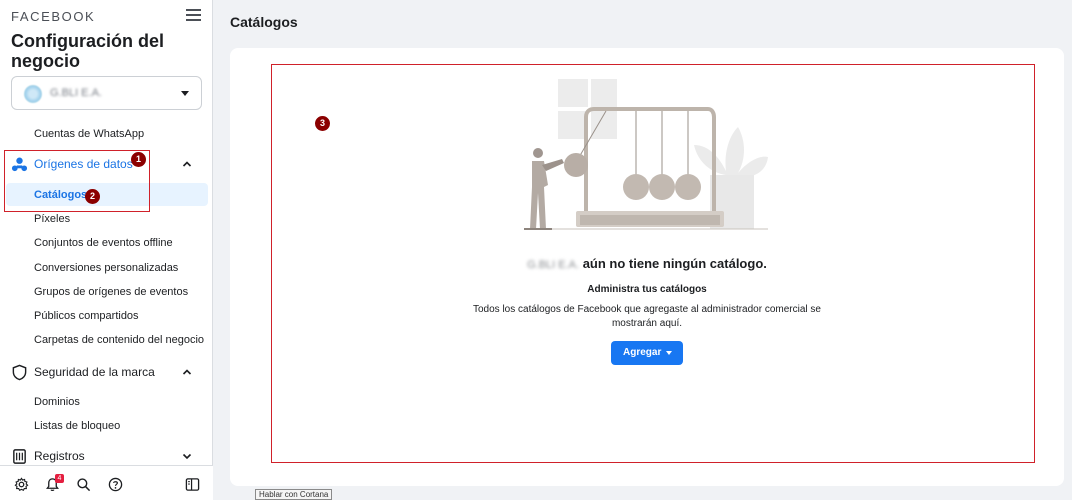 The height and width of the screenshot is (500, 1072). I want to click on nav-item-event-source-groups: Grupos de orígenes de eventos, so click(111, 292).